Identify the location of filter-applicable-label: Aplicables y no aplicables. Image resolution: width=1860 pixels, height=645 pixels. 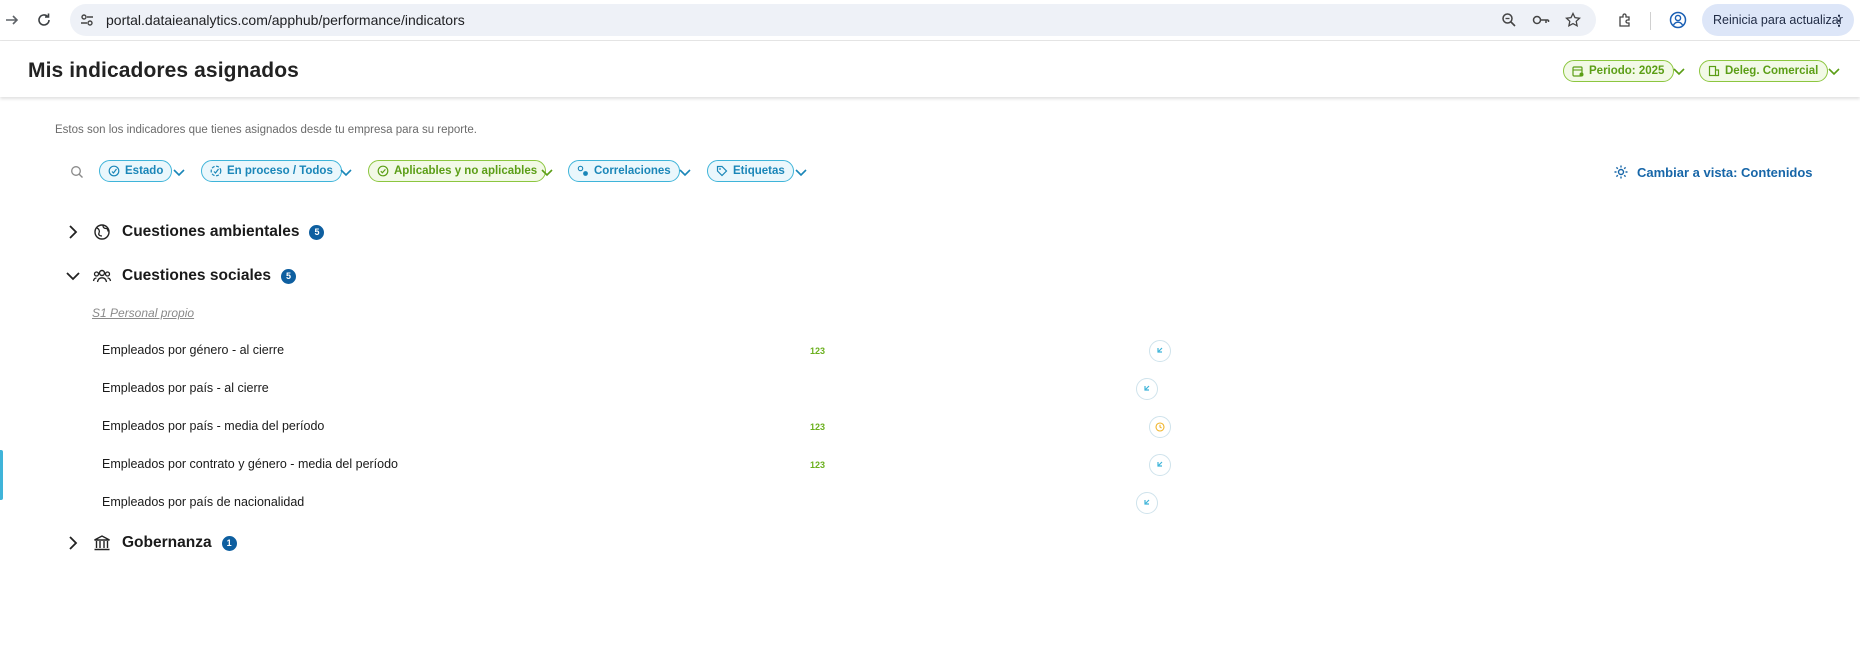
(466, 171).